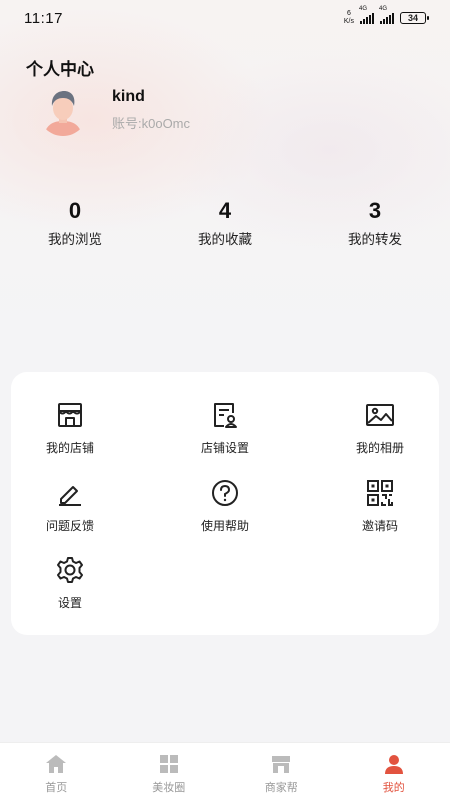  I want to click on avatar, so click(63, 111).